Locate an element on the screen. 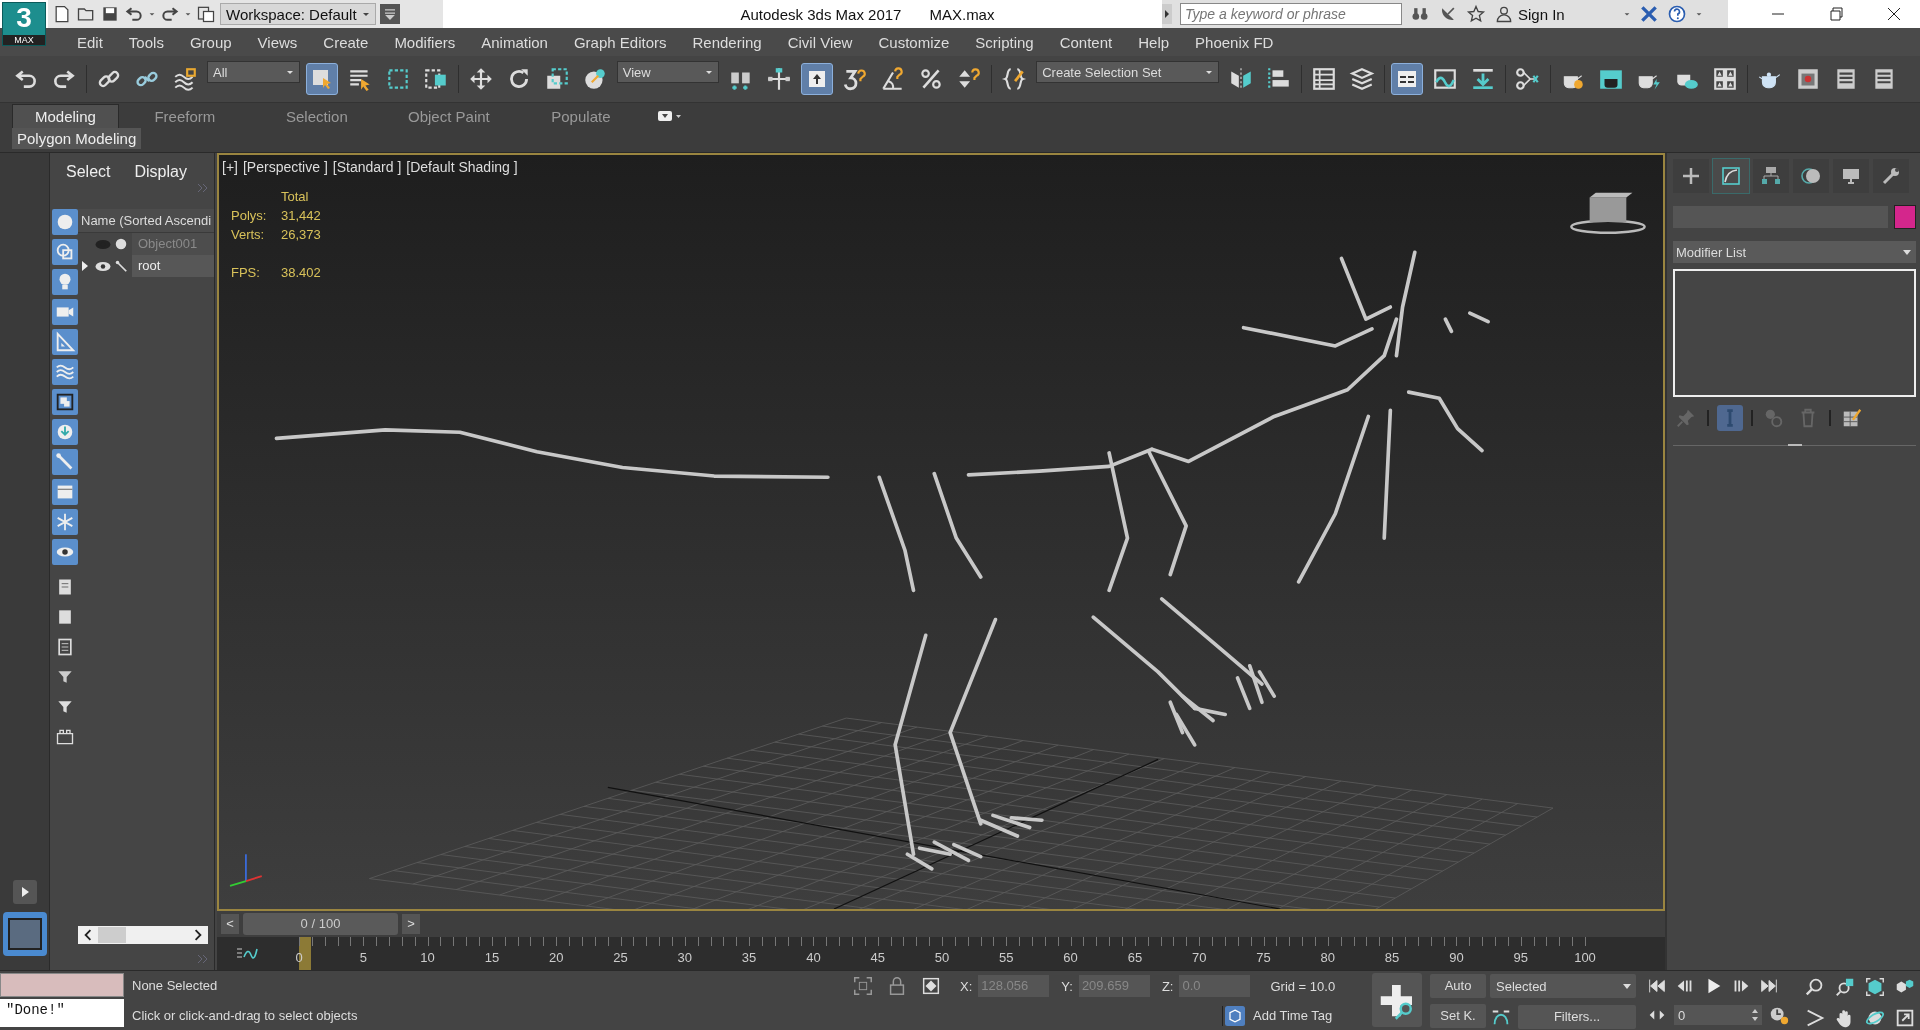  previous-frame-button: < is located at coordinates (230, 924).